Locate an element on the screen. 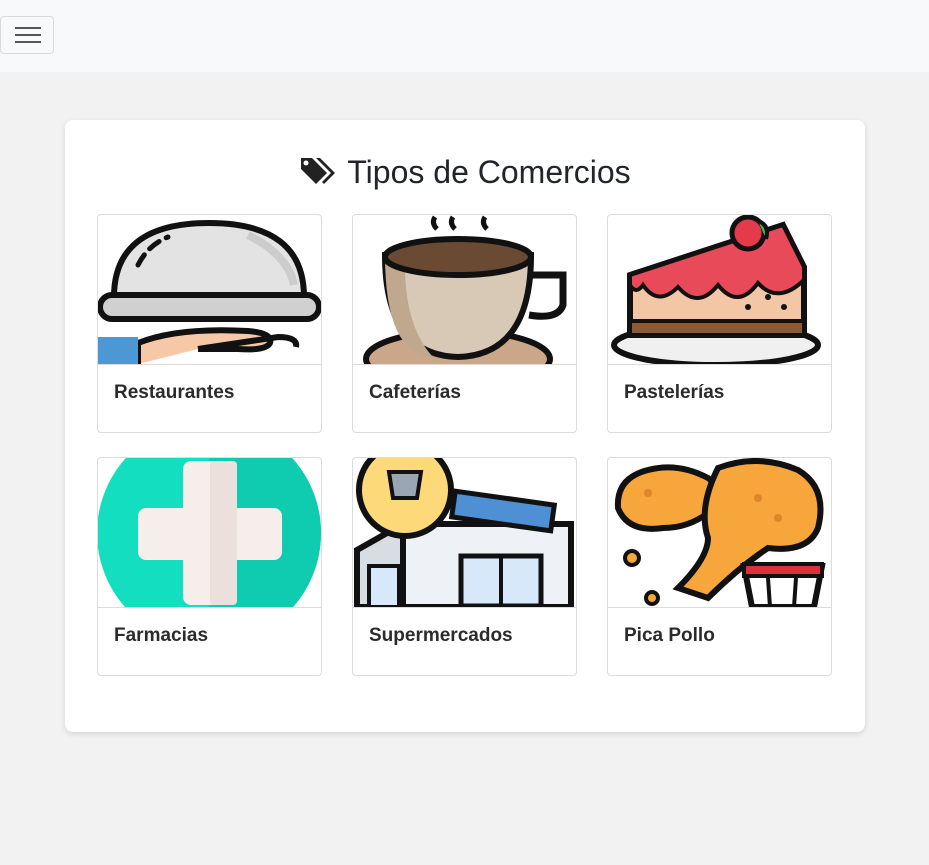  cake-slice-icon is located at coordinates (716, 289).